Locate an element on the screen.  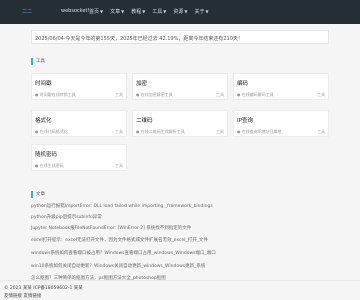
tool-card-name: 随机密码 is located at coordinates (46, 155).